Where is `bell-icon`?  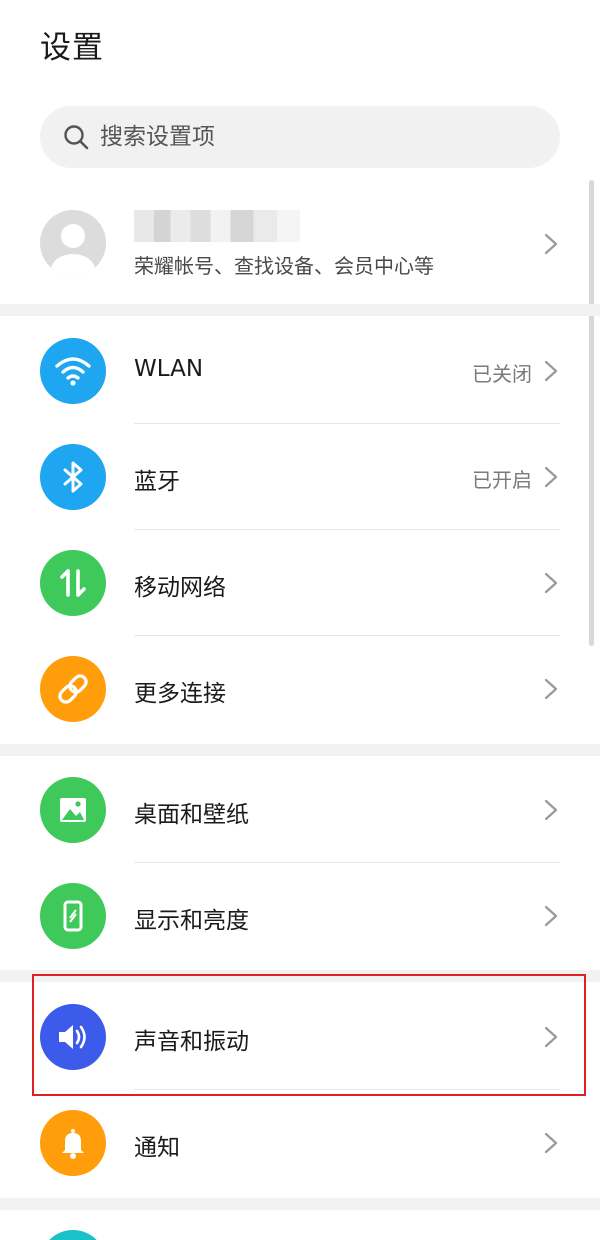
bell-icon is located at coordinates (73, 1143).